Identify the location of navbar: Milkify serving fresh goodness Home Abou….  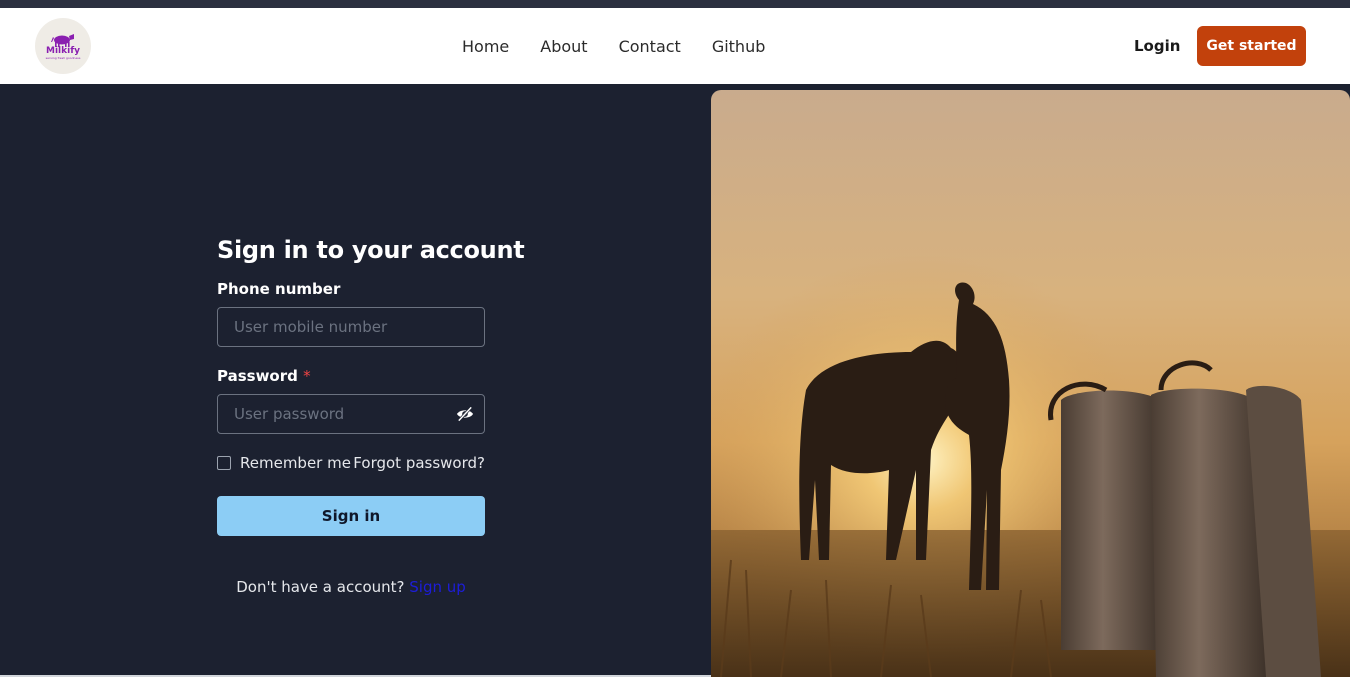
(675, 46).